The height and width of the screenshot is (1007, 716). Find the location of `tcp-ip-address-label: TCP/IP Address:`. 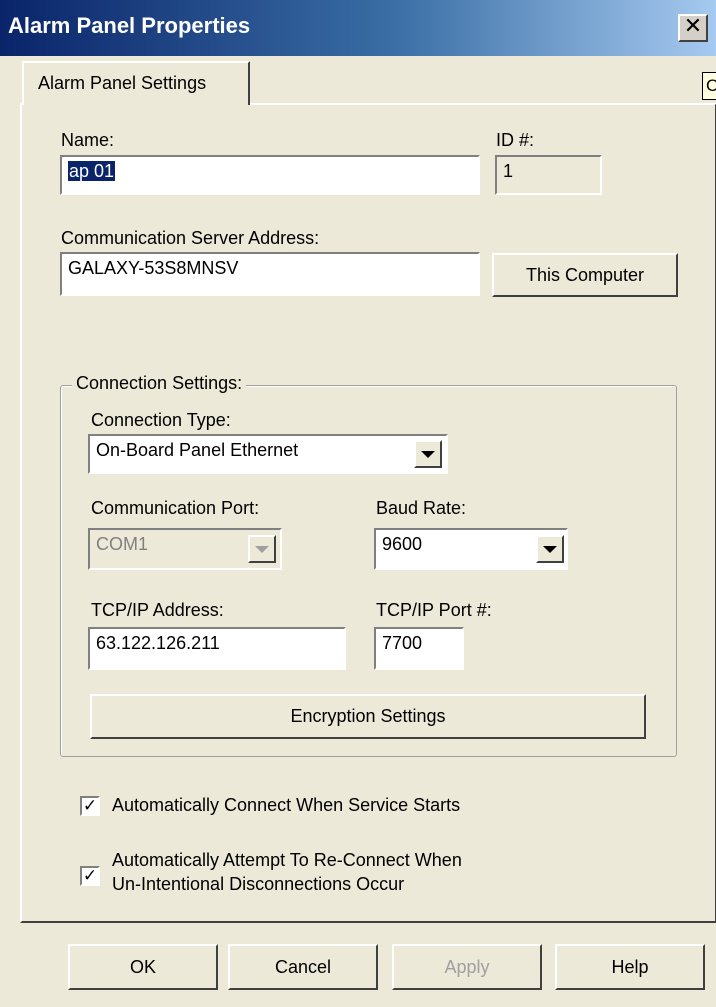

tcp-ip-address-label: TCP/IP Address: is located at coordinates (157, 610).